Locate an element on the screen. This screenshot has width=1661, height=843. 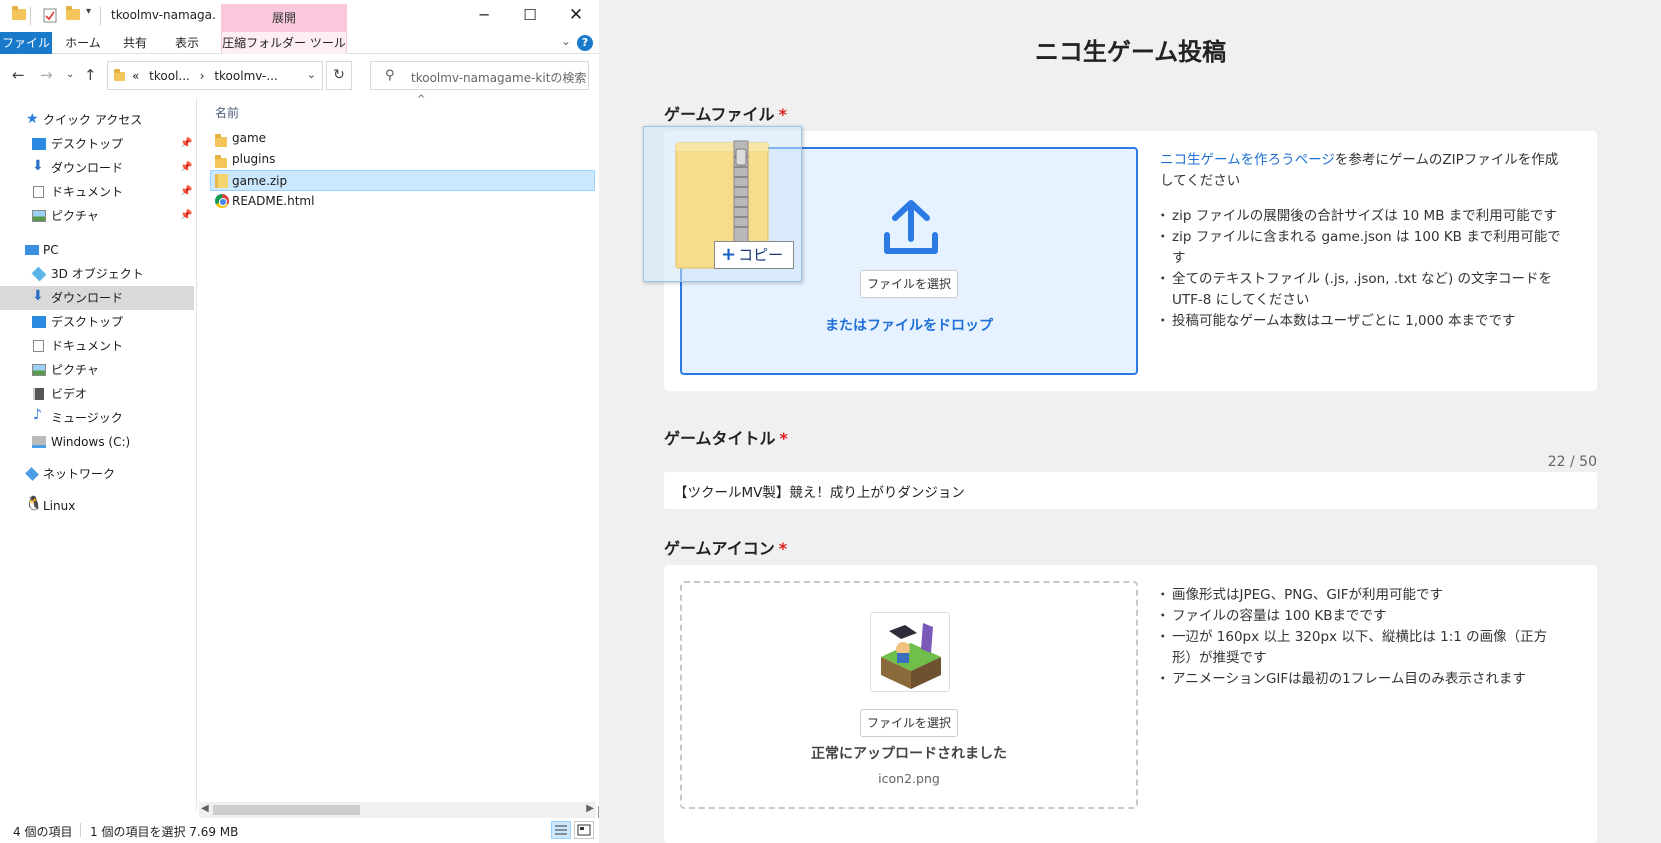
tab-share: 共有 is located at coordinates (135, 43).